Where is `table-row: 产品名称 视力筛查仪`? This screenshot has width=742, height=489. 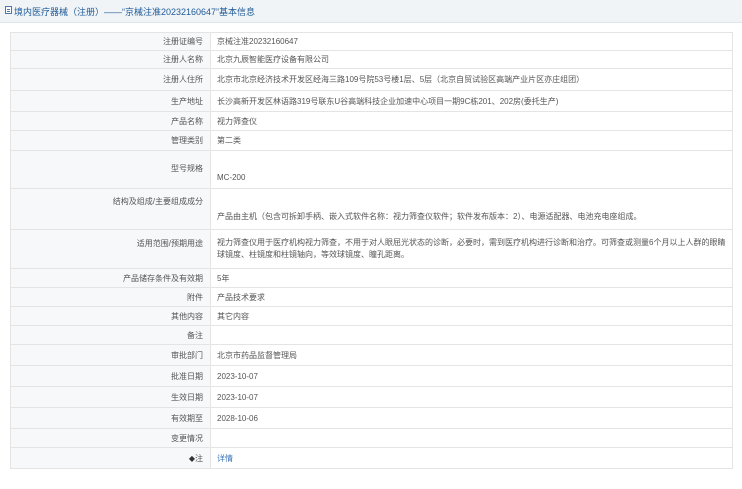
table-row: 产品名称 视力筛查仪 is located at coordinates (371, 121).